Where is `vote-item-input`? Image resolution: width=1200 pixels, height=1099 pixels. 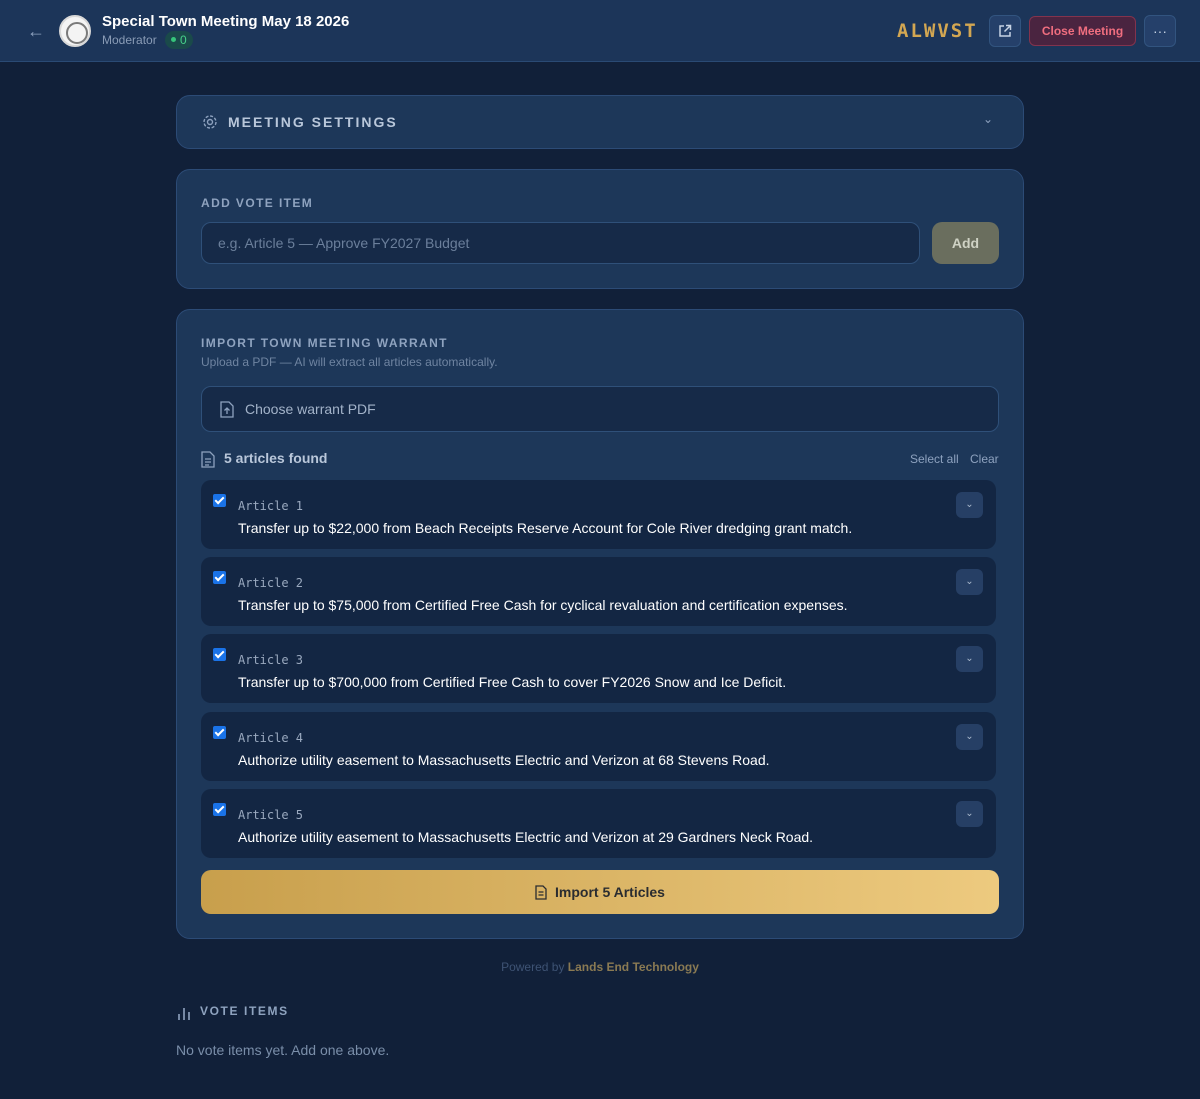
vote-item-input is located at coordinates (560, 243).